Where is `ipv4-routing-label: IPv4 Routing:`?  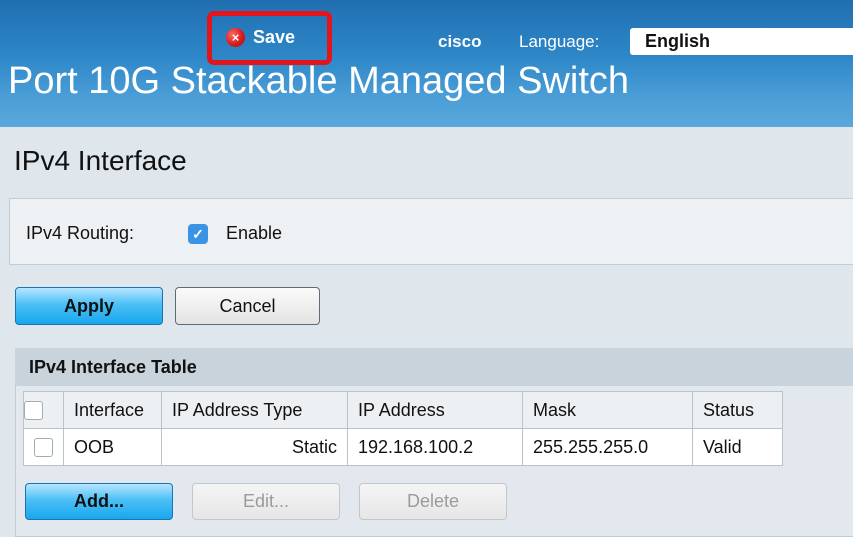
ipv4-routing-label: IPv4 Routing: is located at coordinates (80, 233).